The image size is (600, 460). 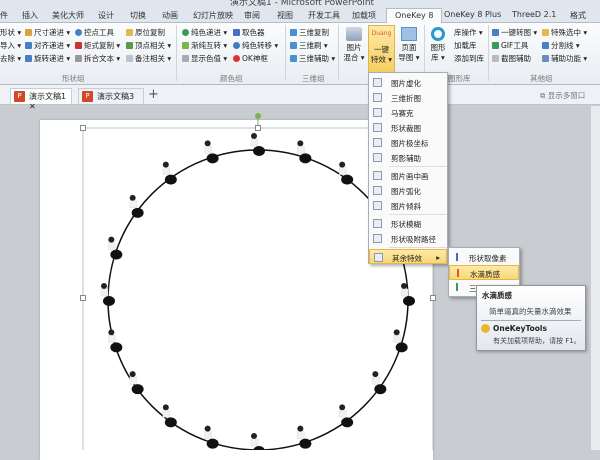 I want to click on menu-item: 形状裁图, so click(x=408, y=127).